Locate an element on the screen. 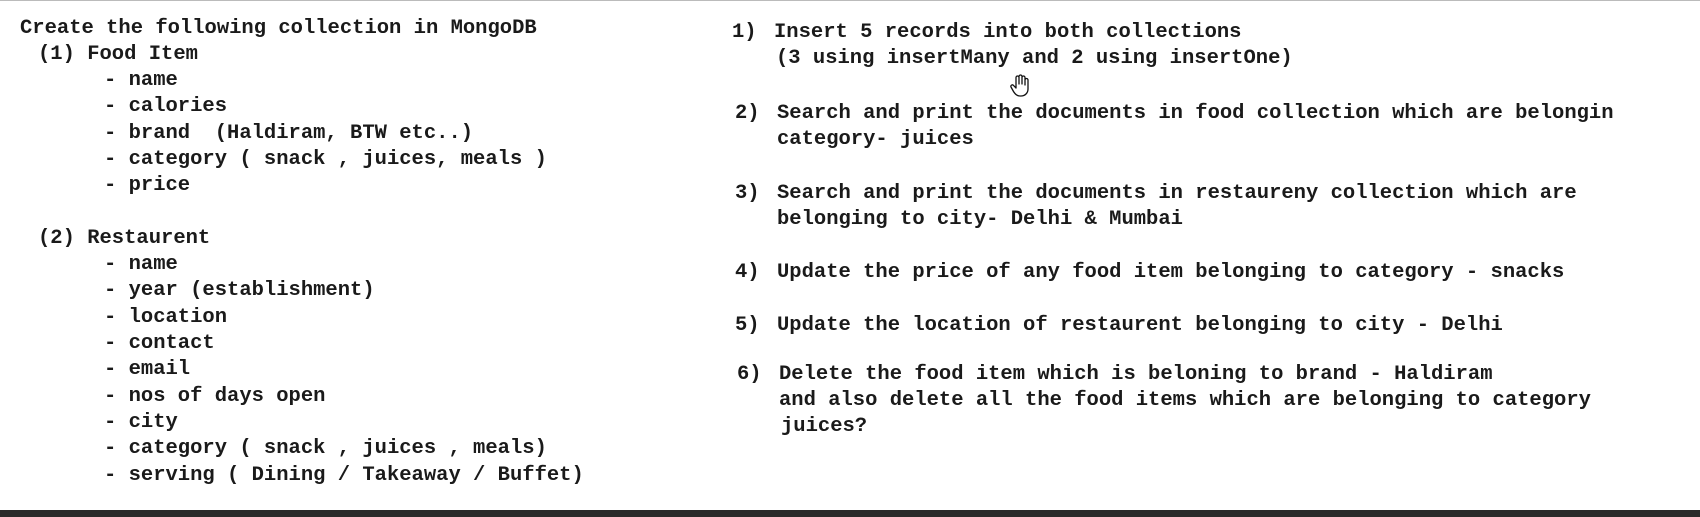 This screenshot has width=1700, height=517. food-field: - name is located at coordinates (141, 80).